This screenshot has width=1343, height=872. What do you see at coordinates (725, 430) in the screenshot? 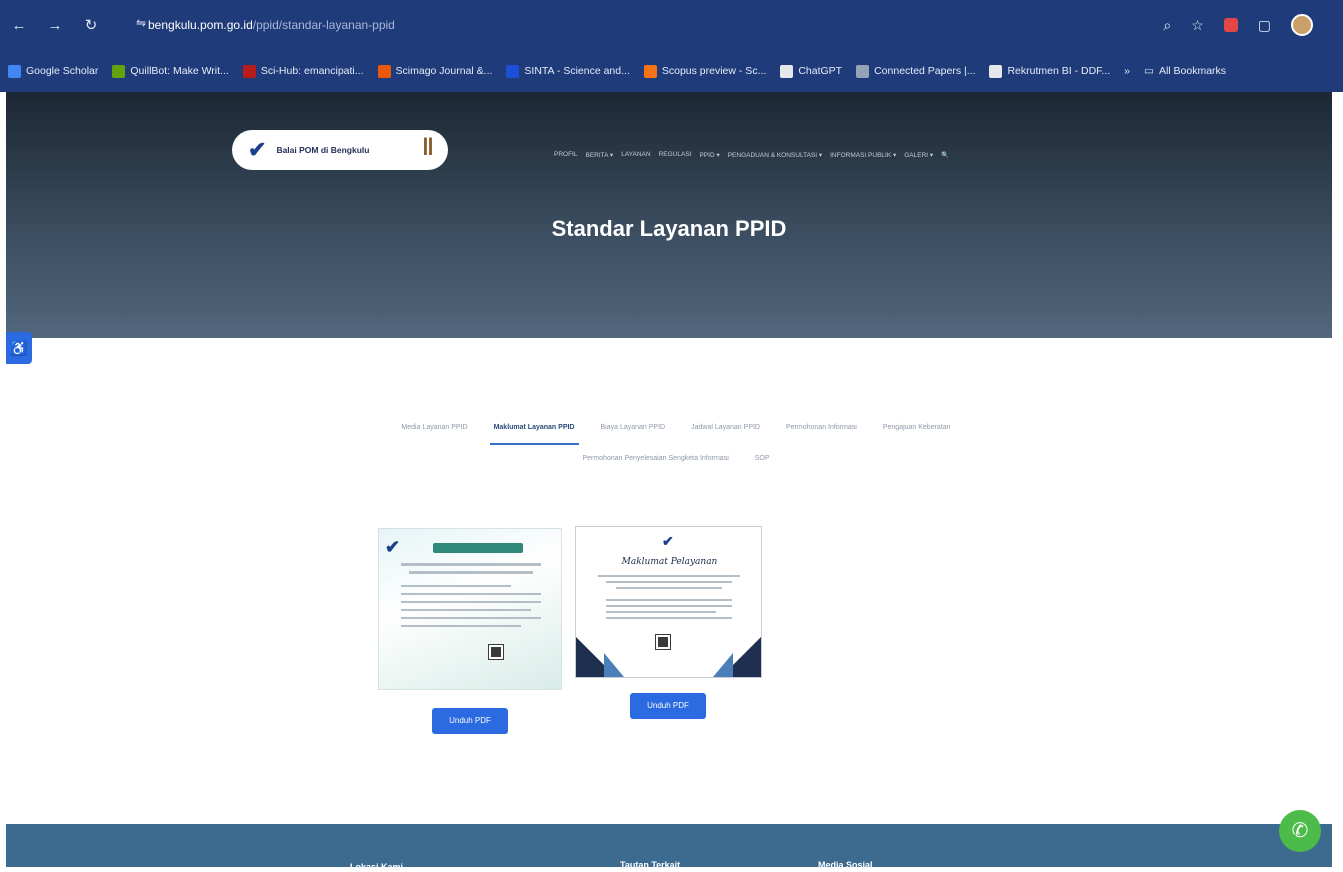
I see `tab-item: Jadwal Layanan PPID` at bounding box center [725, 430].